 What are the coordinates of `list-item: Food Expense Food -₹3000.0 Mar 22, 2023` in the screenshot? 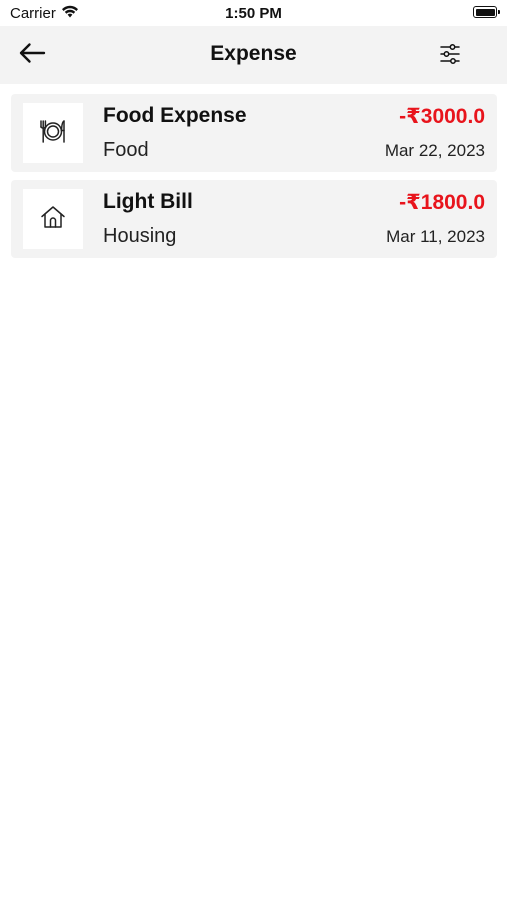 It's located at (254, 133).